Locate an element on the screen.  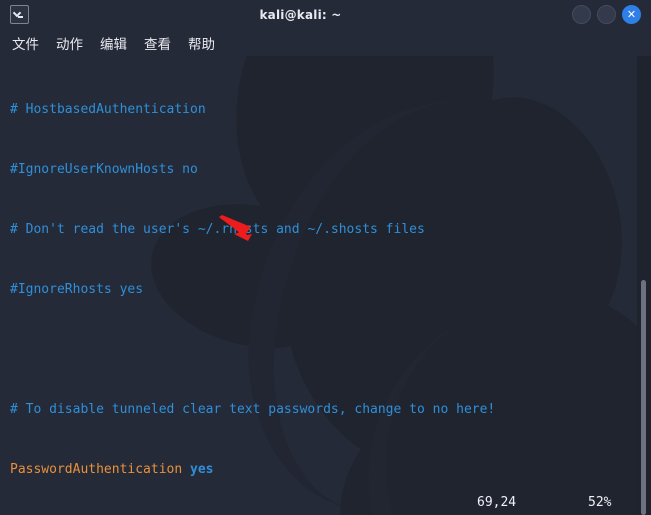
maximize-button is located at coordinates (606, 14).